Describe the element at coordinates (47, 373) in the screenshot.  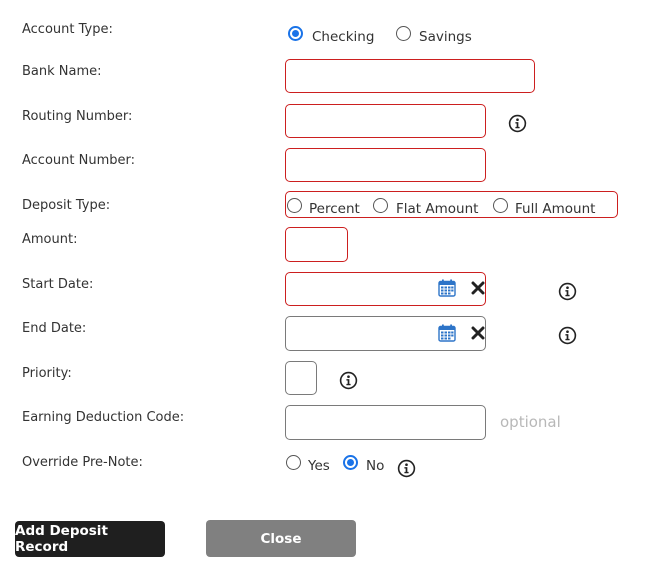
I see `priority-label: Priority:` at that location.